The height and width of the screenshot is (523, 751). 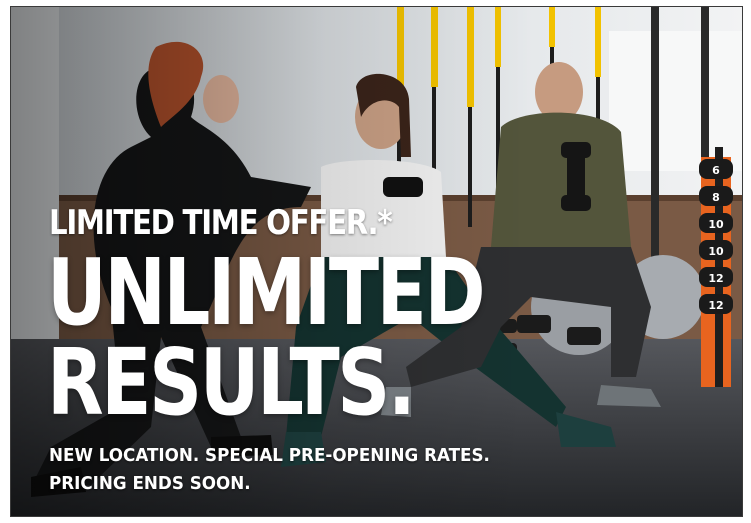 I want to click on headline-line-1: UNLIMITED, so click(x=266, y=292).